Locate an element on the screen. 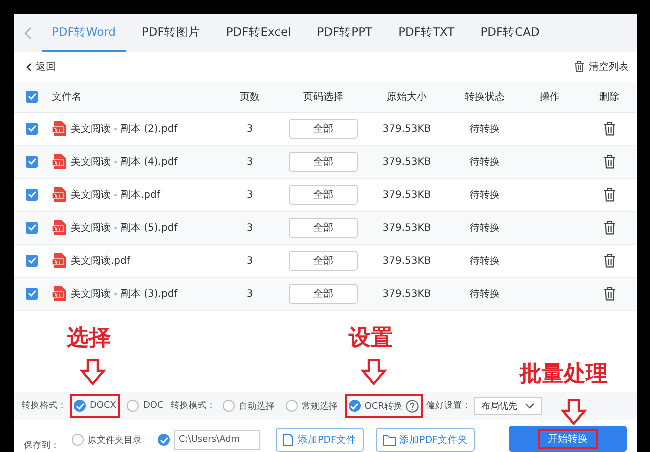  tab: PDF转CAD is located at coordinates (510, 33).